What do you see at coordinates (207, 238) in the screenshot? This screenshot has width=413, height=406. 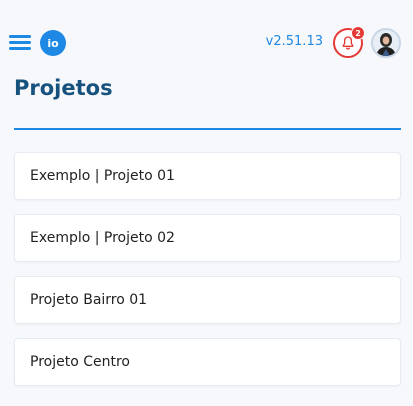 I see `project-item: Exemplo | Projeto 02` at bounding box center [207, 238].